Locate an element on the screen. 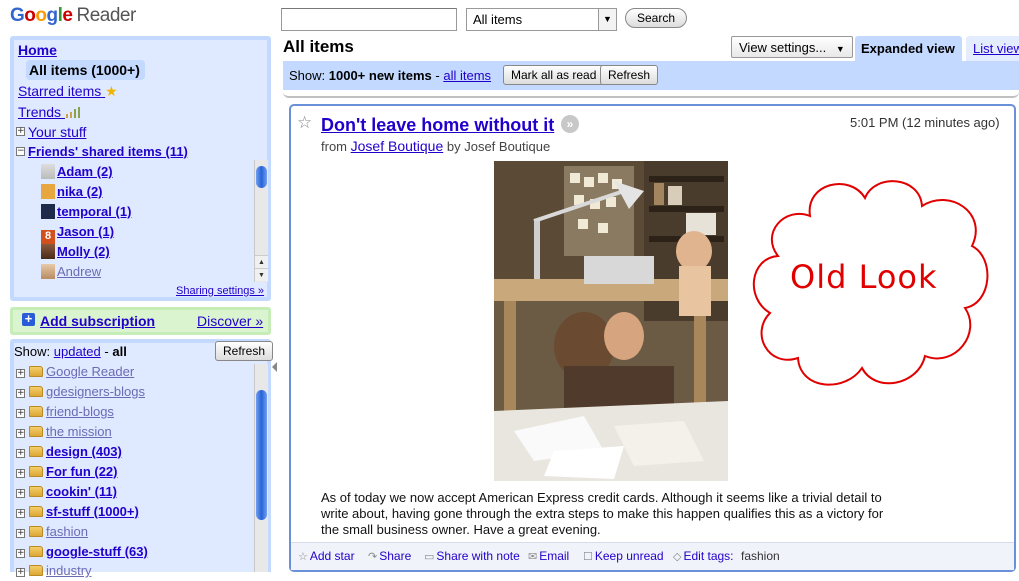  refresh-subscriptions-button: Refresh is located at coordinates (244, 351).